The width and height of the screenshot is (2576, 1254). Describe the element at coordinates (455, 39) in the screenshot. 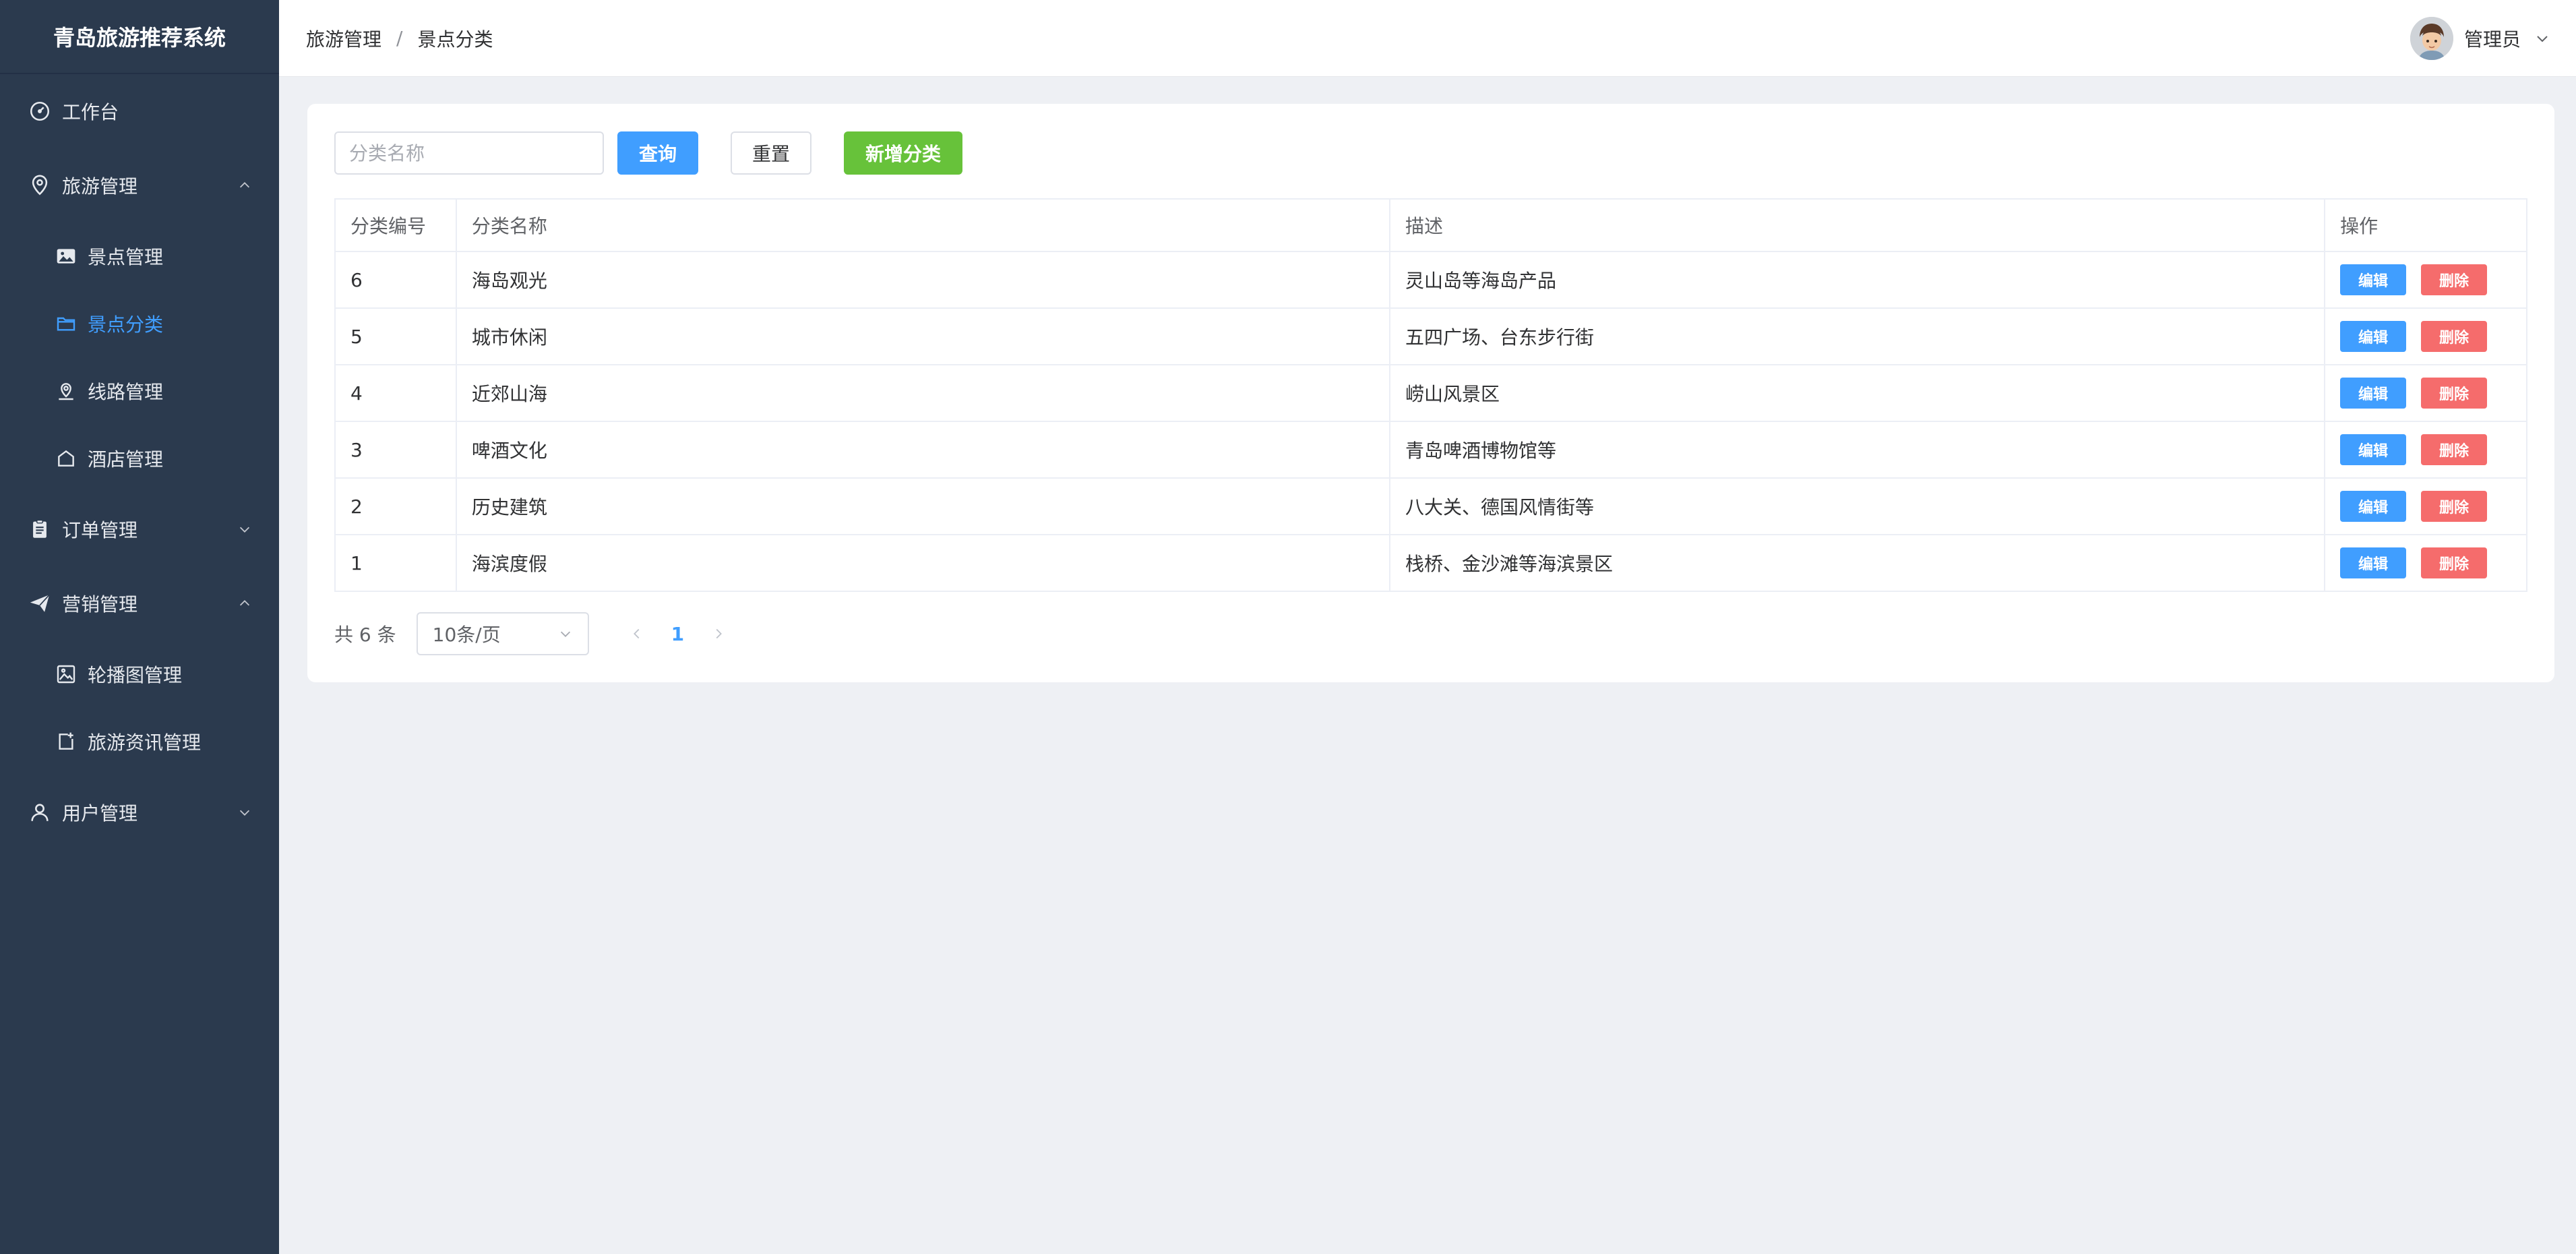

I see `breadcrumb-item-current: 景点分类` at that location.